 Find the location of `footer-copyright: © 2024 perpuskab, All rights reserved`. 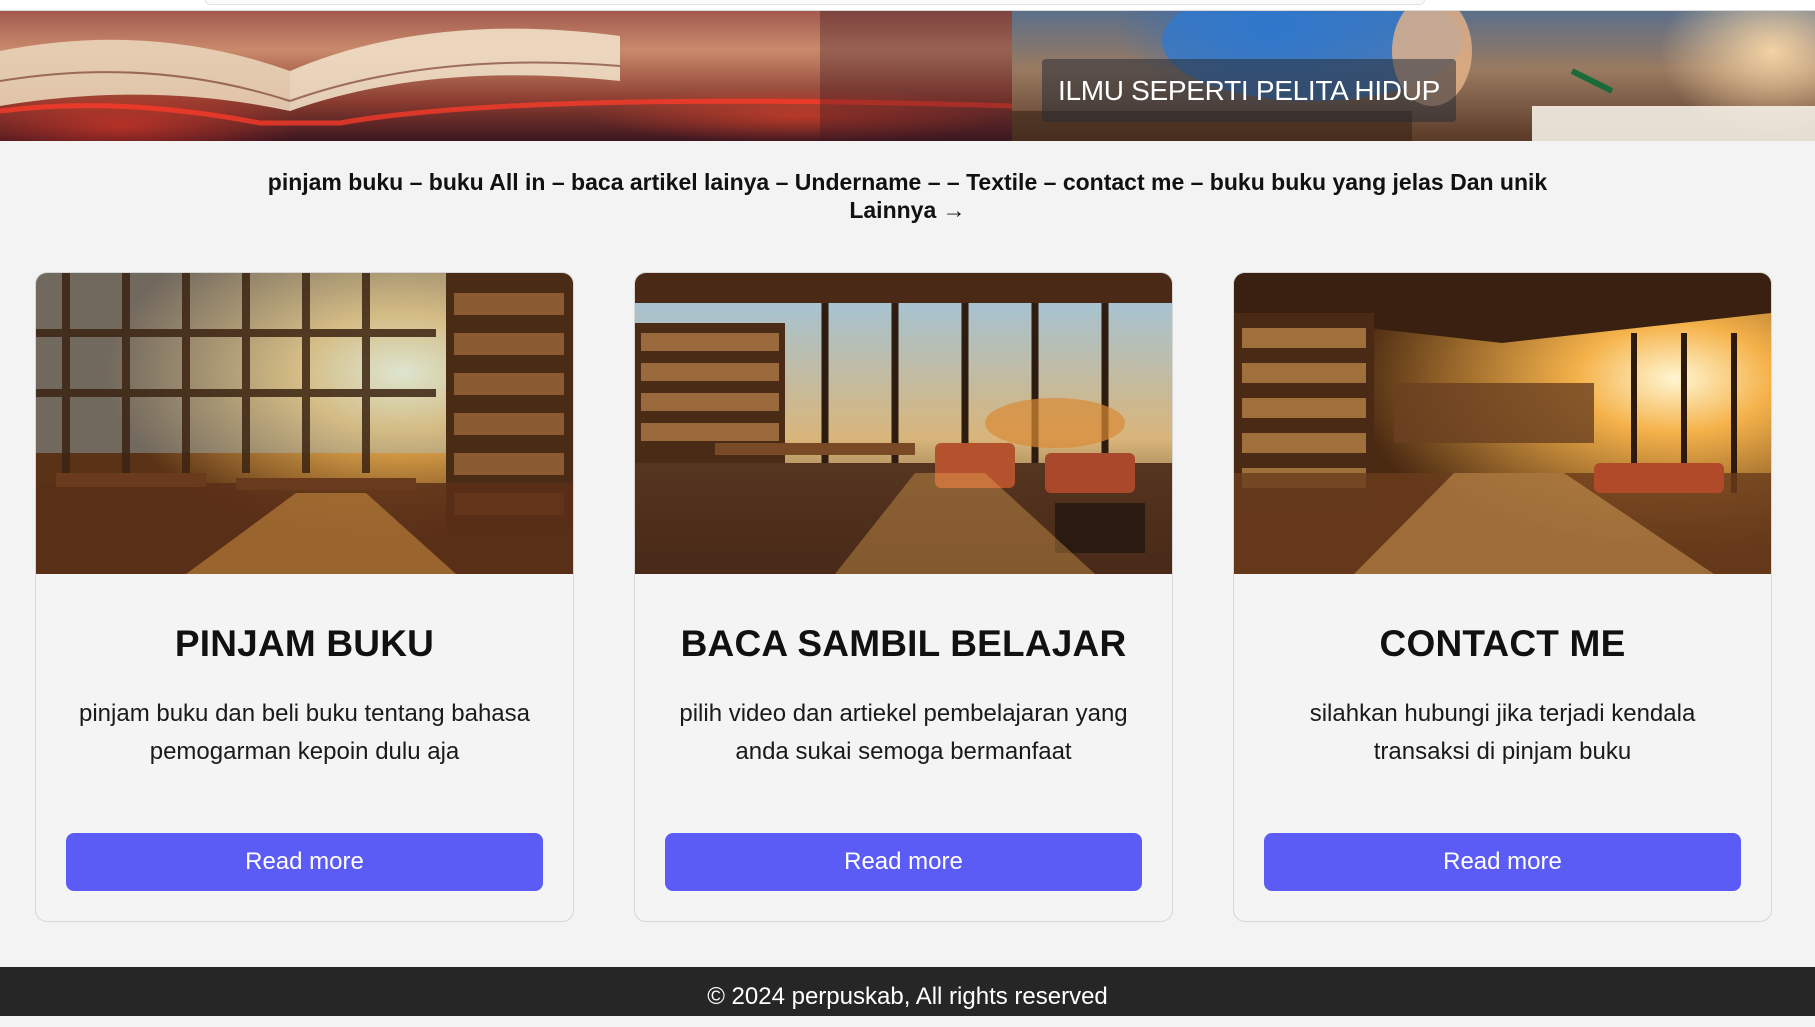

footer-copyright: © 2024 perpuskab, All rights reserved is located at coordinates (907, 996).